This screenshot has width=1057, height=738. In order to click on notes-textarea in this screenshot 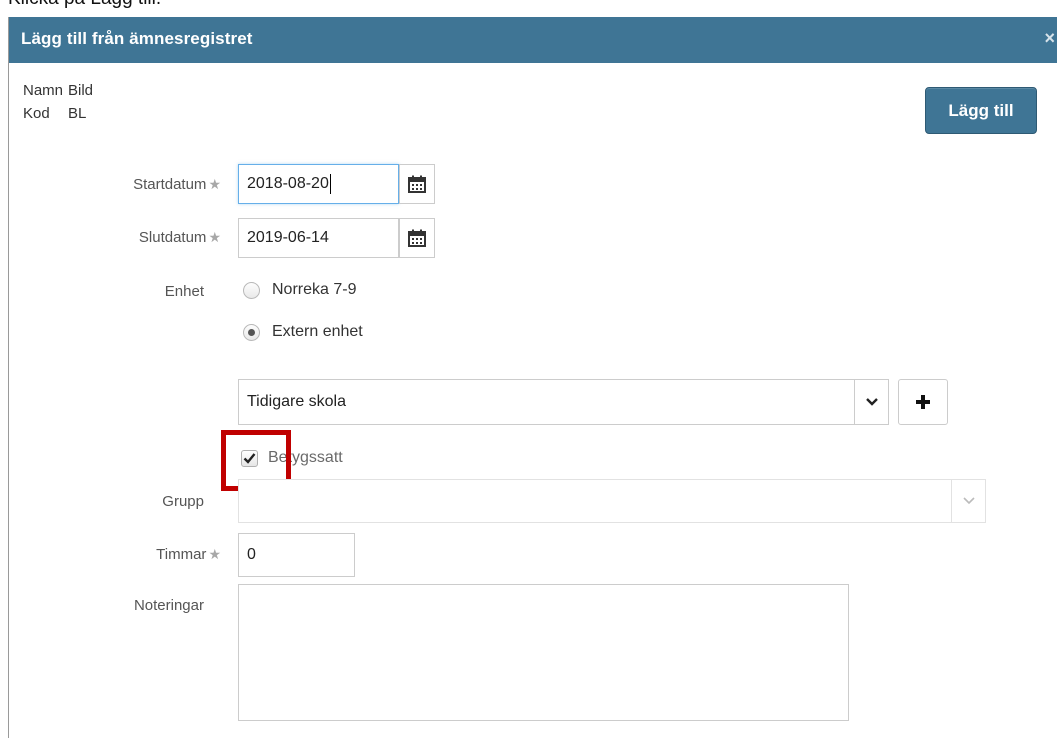, I will do `click(543, 652)`.